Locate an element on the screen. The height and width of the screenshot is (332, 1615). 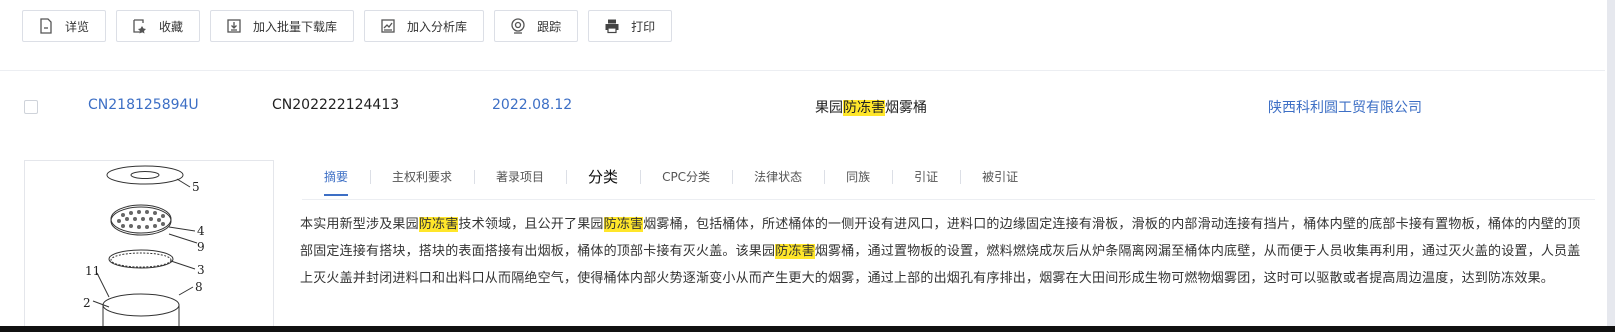
add-analysis-button-label: 加入分析库 is located at coordinates (437, 26).